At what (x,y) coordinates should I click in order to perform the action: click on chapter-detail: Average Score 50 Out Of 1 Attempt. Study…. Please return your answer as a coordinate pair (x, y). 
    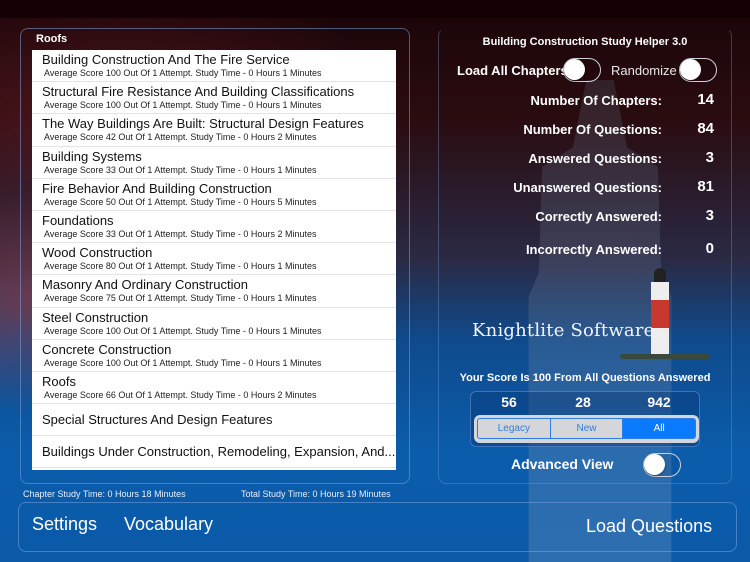
    Looking at the image, I should click on (180, 201).